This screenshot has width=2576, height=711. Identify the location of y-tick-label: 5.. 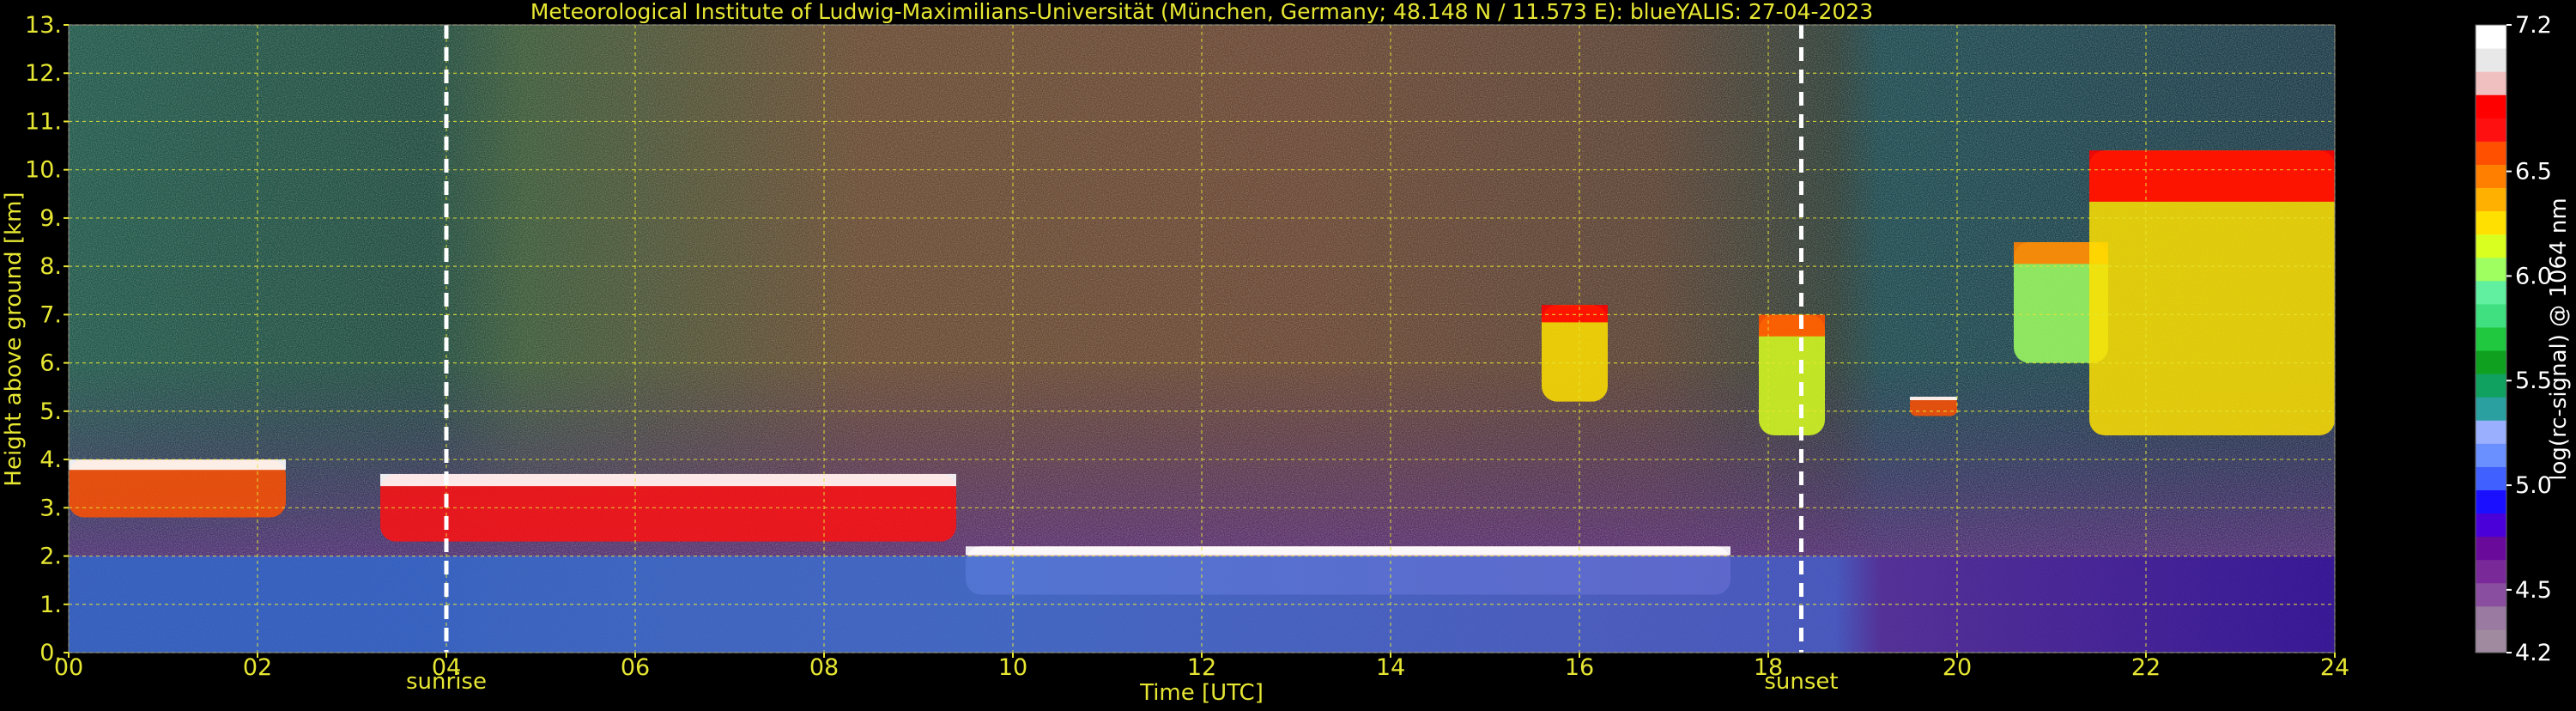
(50, 411).